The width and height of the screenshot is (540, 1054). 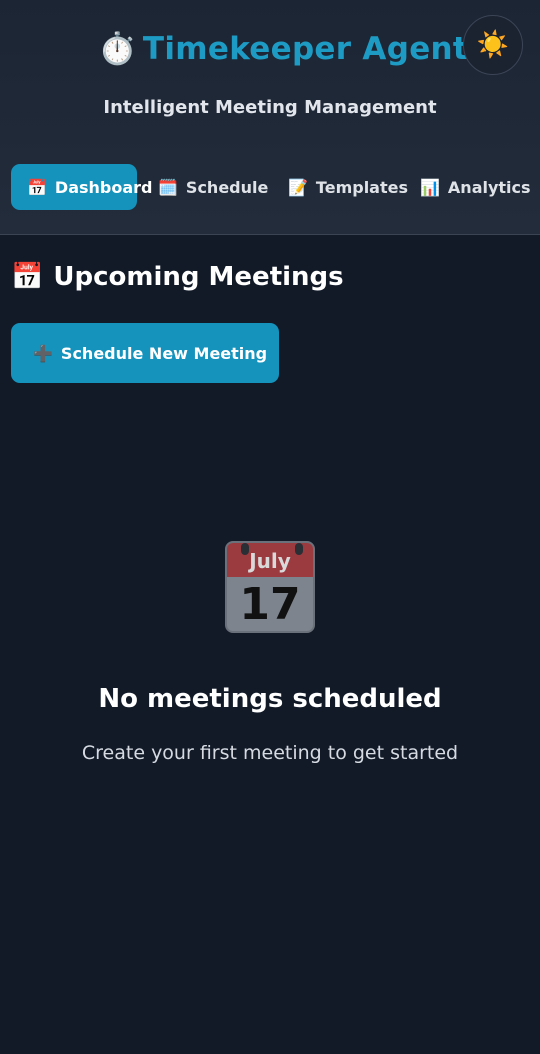 I want to click on tab-dashboard: 📅 Dashboard, so click(x=82, y=187).